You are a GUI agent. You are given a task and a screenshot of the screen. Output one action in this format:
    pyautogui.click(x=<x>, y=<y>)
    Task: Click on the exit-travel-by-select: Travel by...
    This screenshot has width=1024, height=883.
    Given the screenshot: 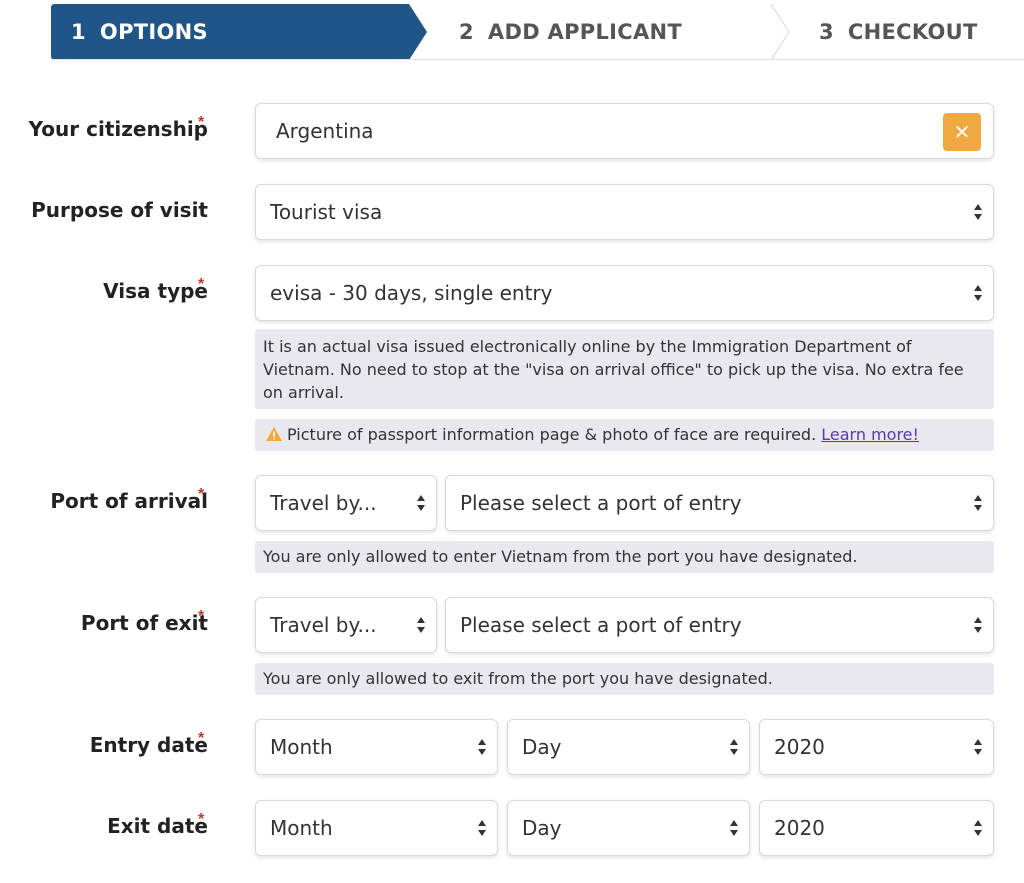 What is the action you would take?
    pyautogui.click(x=346, y=625)
    